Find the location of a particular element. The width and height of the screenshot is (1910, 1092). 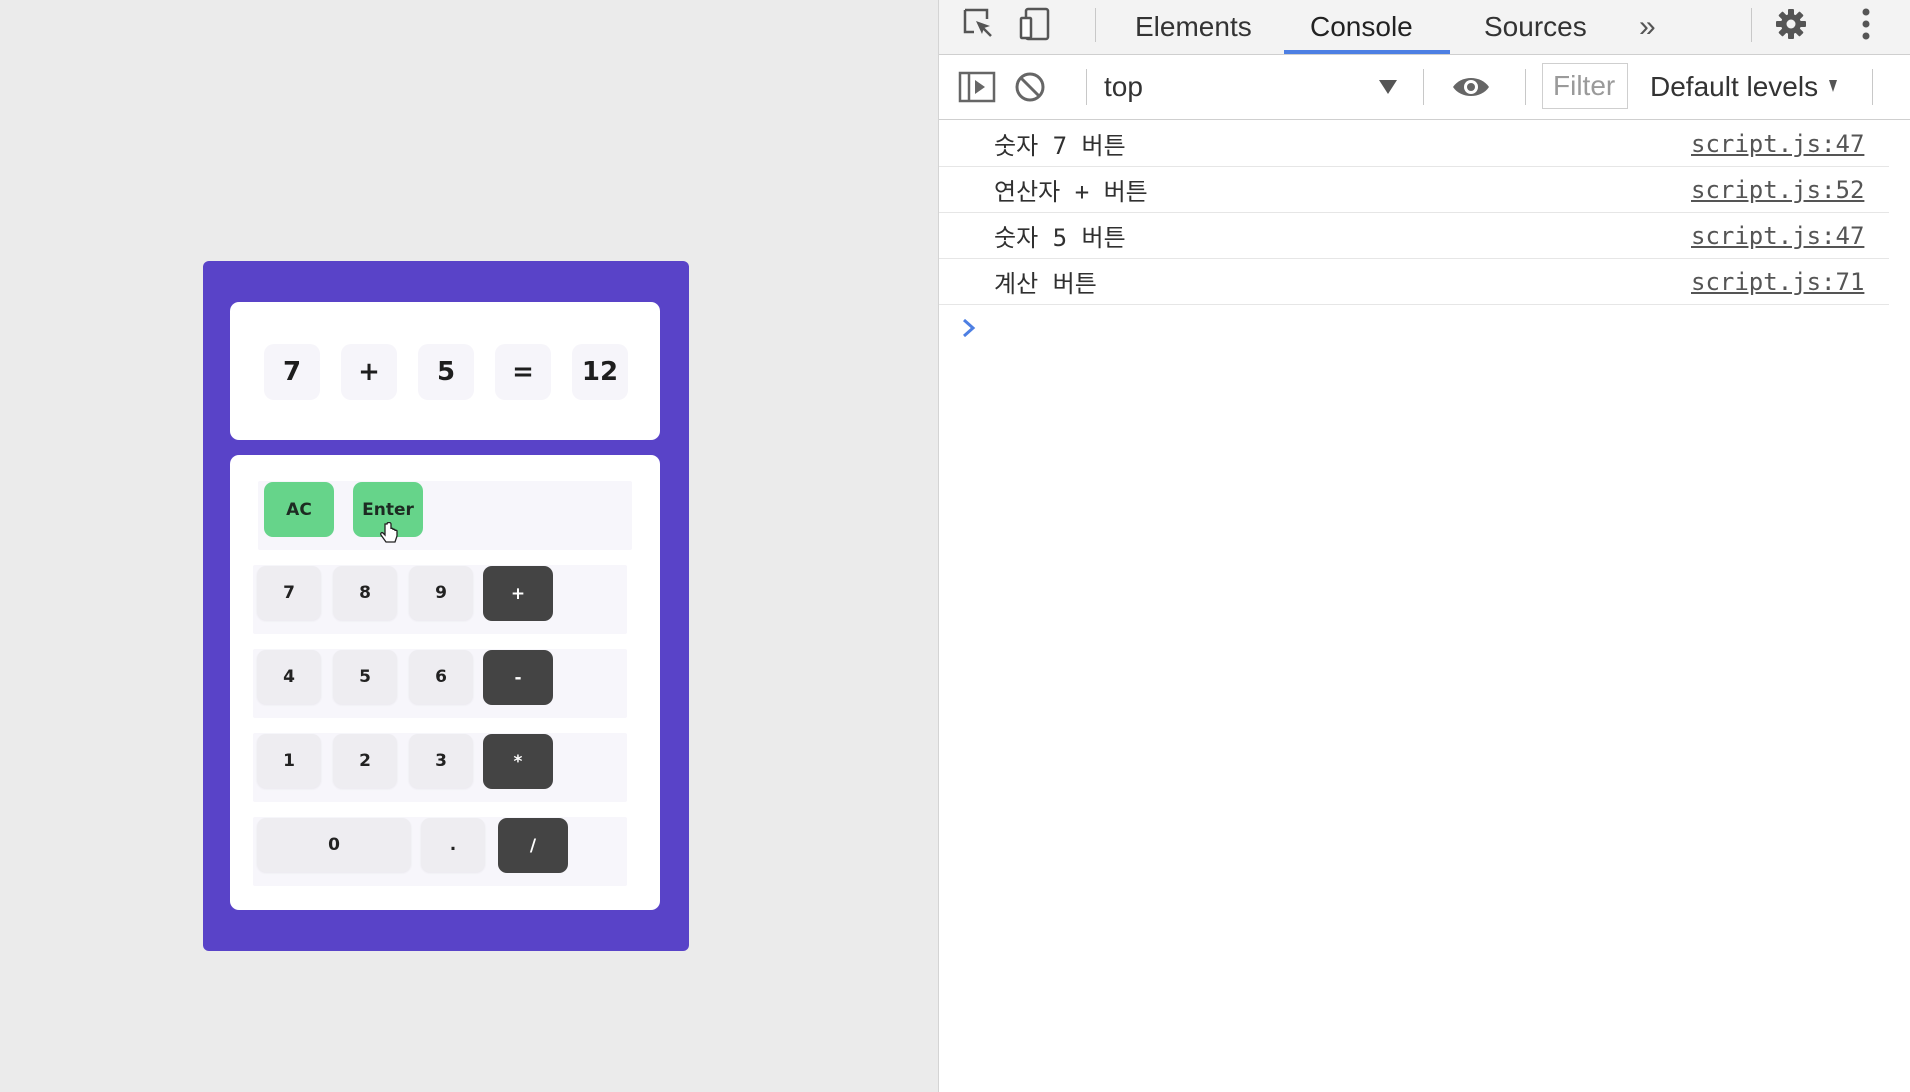

eye-icon is located at coordinates (1471, 87).